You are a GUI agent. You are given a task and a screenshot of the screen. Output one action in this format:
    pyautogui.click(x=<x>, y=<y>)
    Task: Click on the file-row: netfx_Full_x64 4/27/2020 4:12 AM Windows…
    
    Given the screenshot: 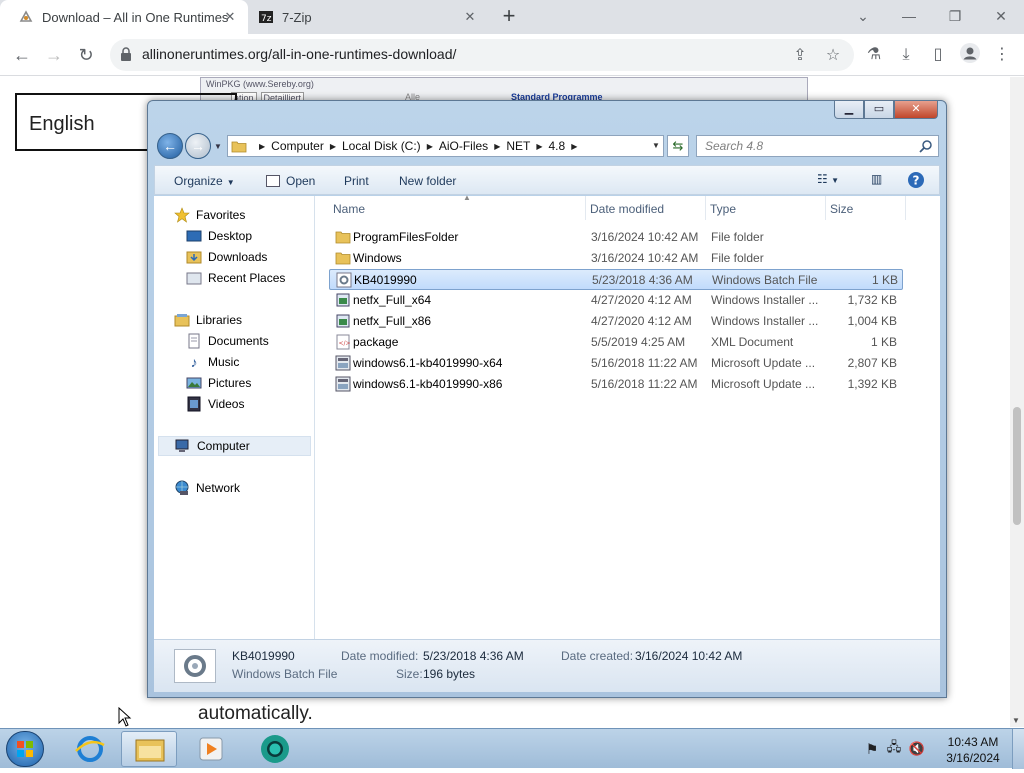 What is the action you would take?
    pyautogui.click(x=616, y=300)
    